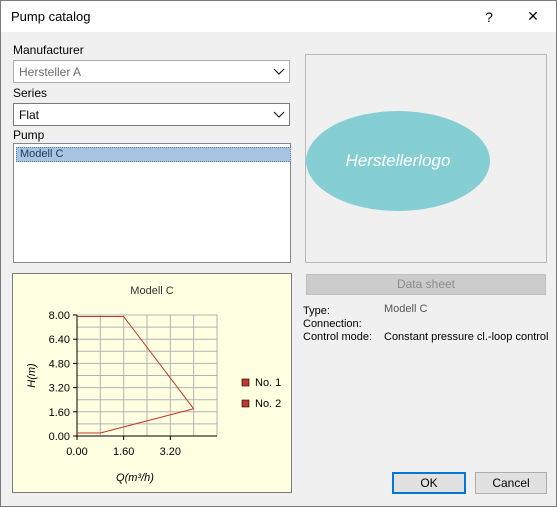 This screenshot has width=557, height=507. What do you see at coordinates (152, 203) in the screenshot?
I see `pump-list: Modell C` at bounding box center [152, 203].